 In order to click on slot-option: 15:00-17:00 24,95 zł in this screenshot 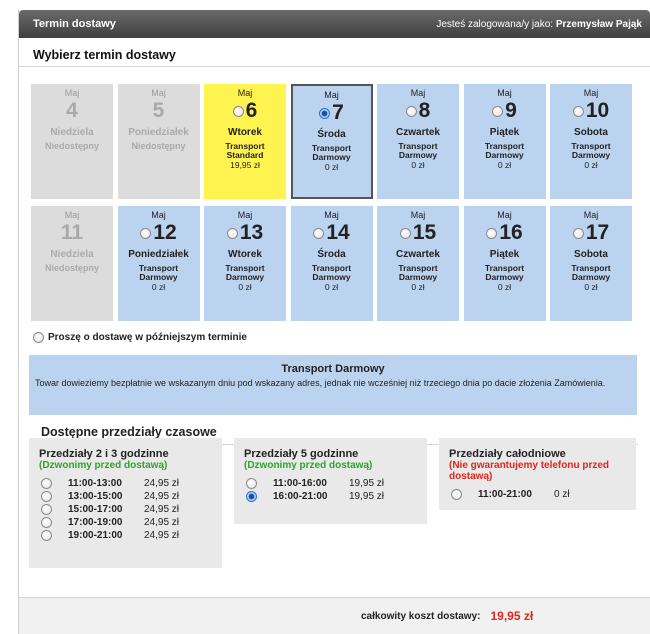, I will do `click(126, 509)`.